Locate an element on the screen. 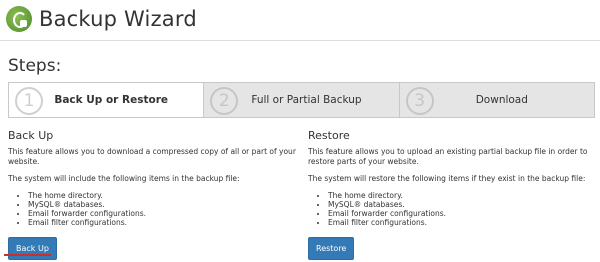 The height and width of the screenshot is (262, 600). back-up-button: Back Up is located at coordinates (32, 248).